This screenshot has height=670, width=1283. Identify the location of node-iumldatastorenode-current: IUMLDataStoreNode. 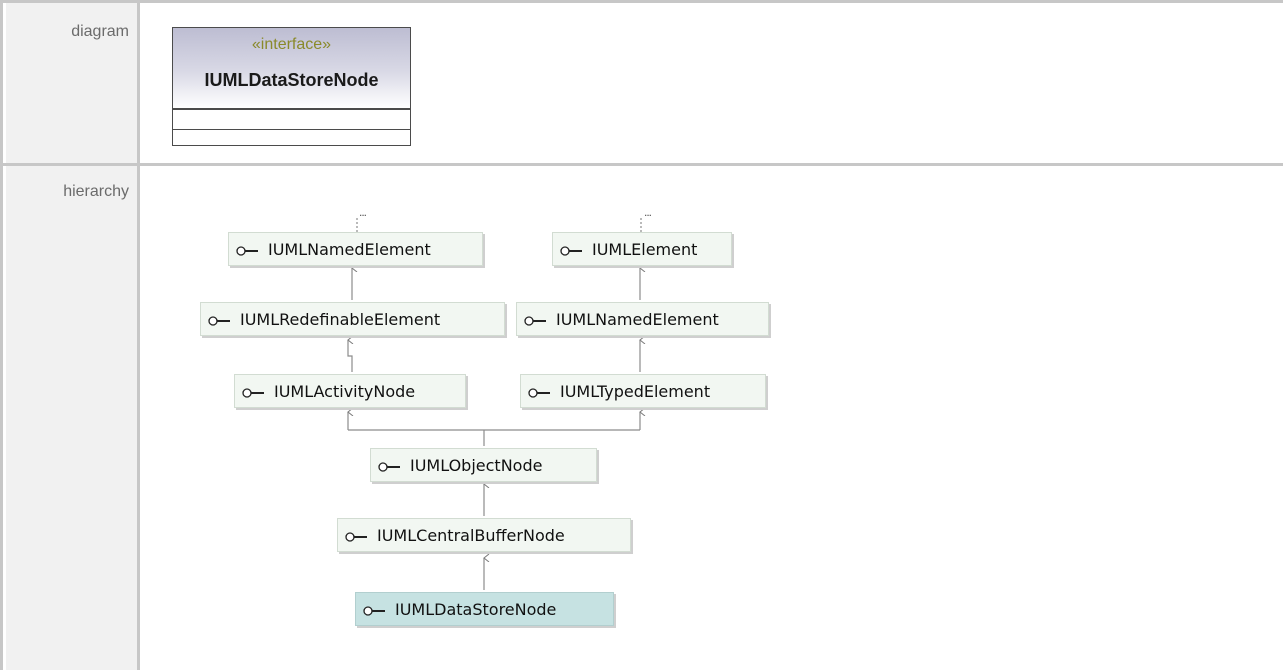
(484, 609).